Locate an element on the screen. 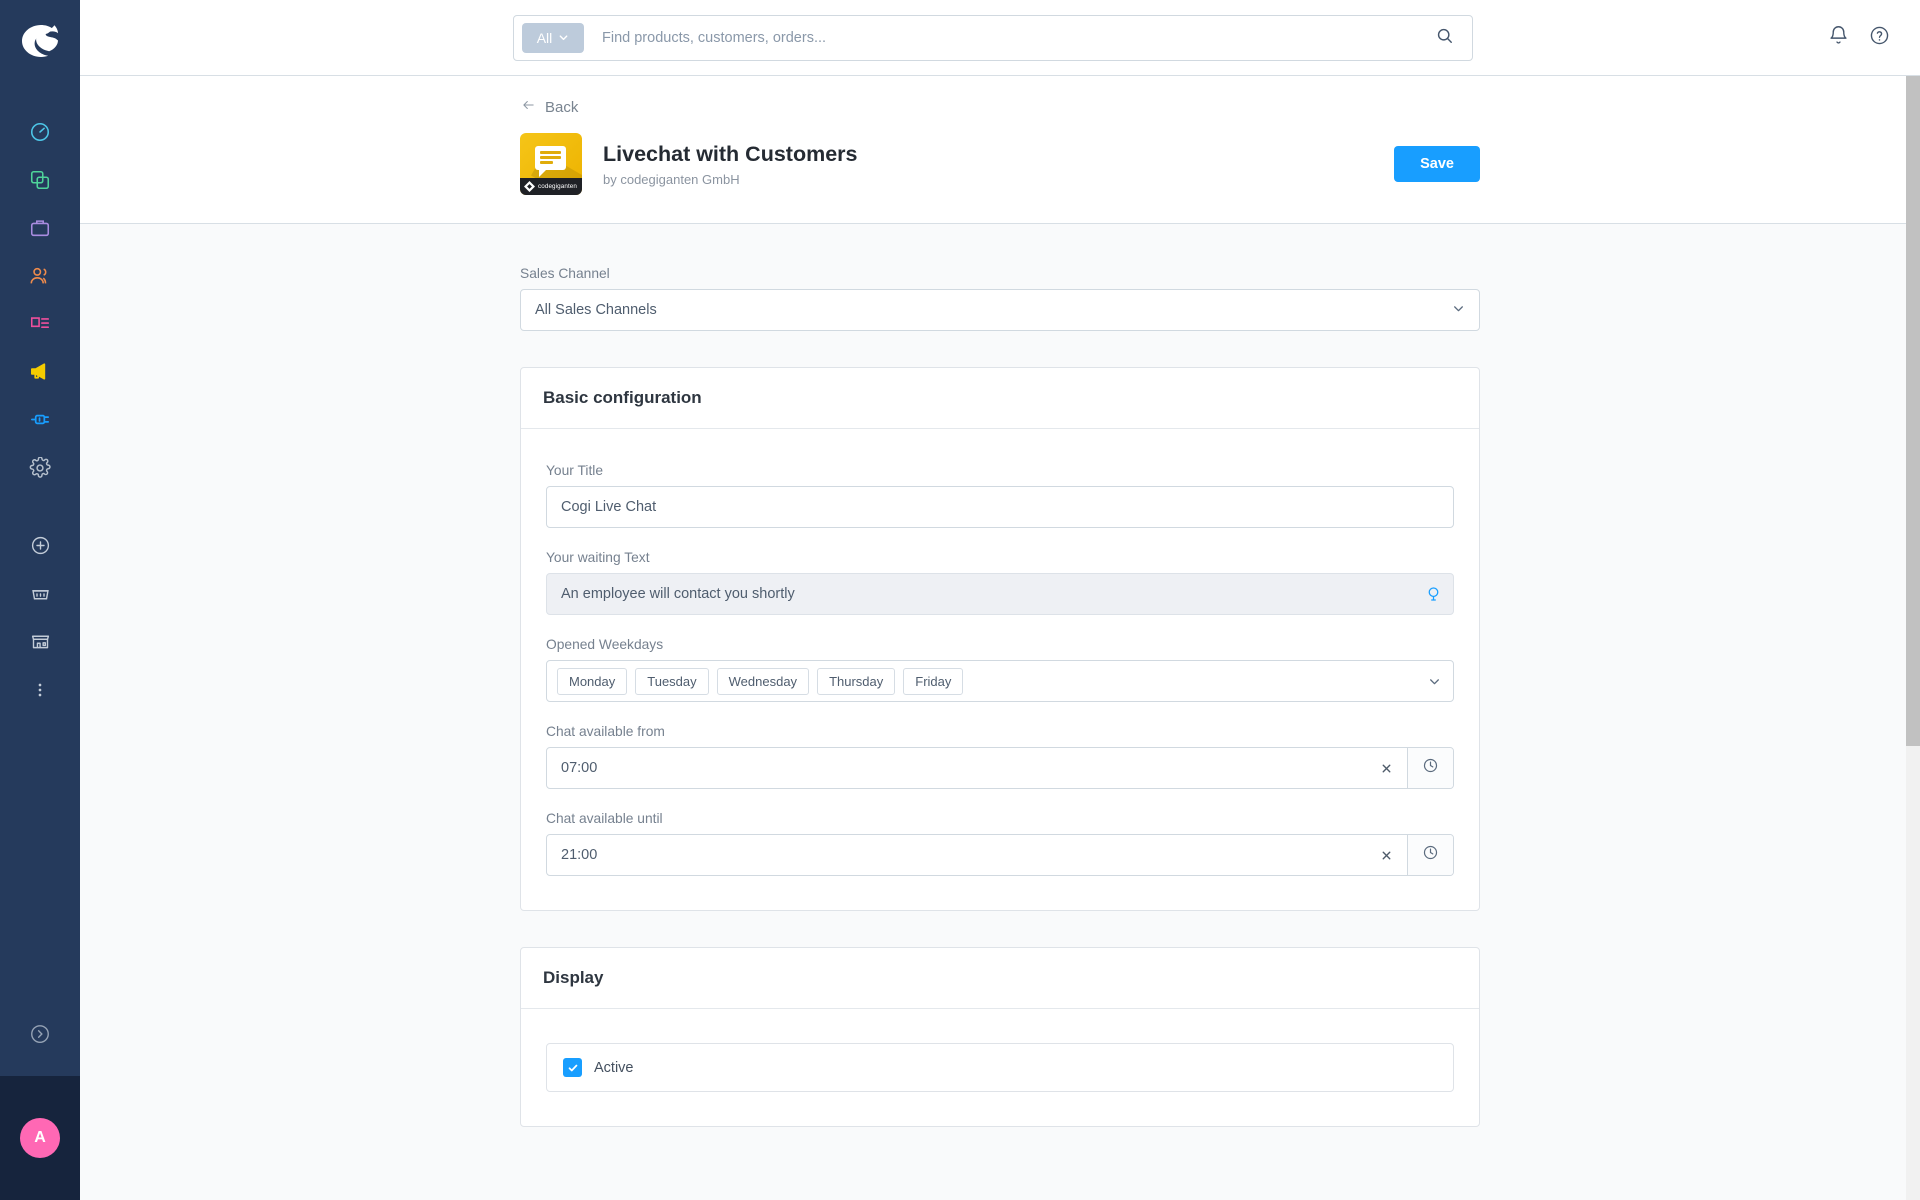 Image resolution: width=1920 pixels, height=1200 pixels. sidebar-item-content is located at coordinates (40, 326).